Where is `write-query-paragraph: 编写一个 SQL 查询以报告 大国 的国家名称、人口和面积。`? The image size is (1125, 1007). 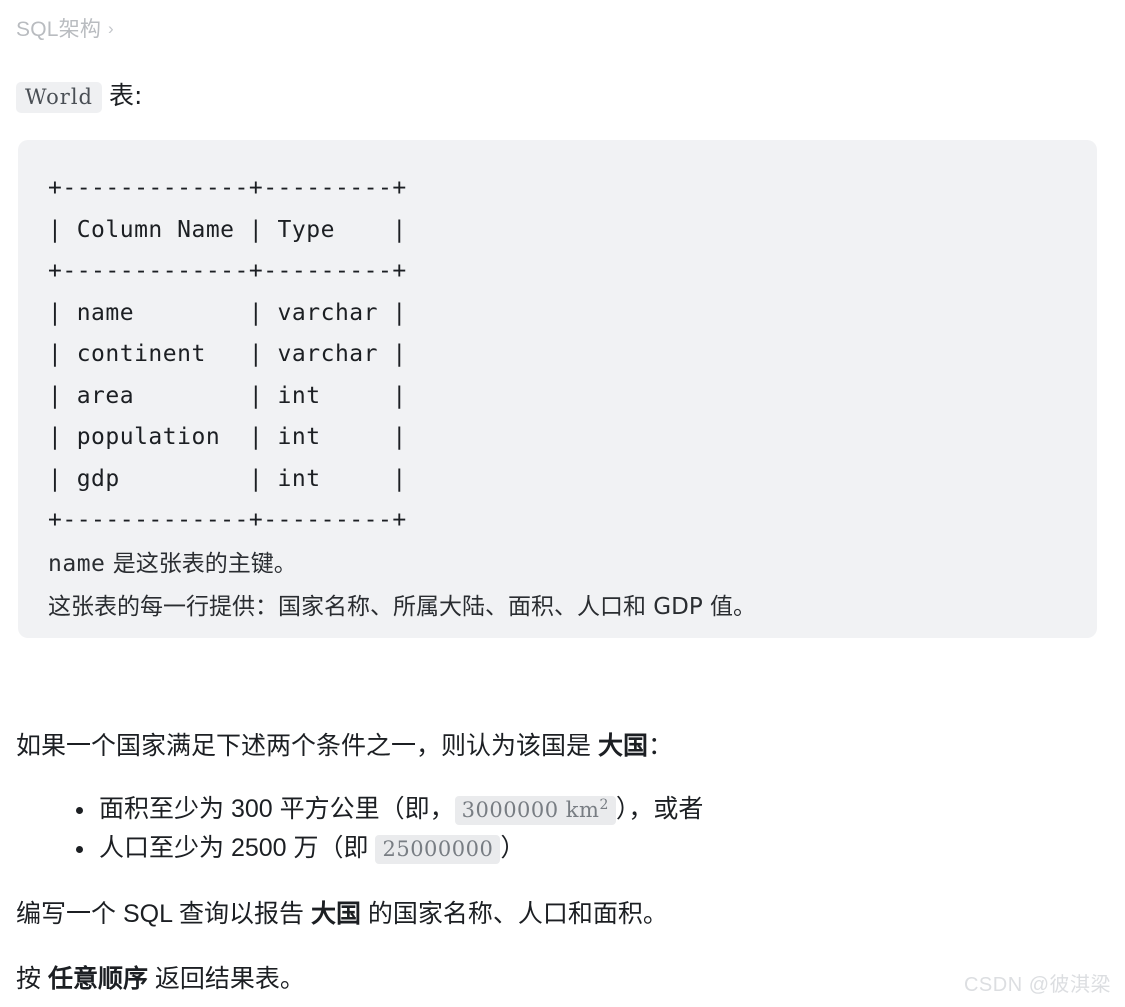 write-query-paragraph: 编写一个 SQL 查询以报告 大国 的国家名称、人口和面积。 is located at coordinates (342, 914).